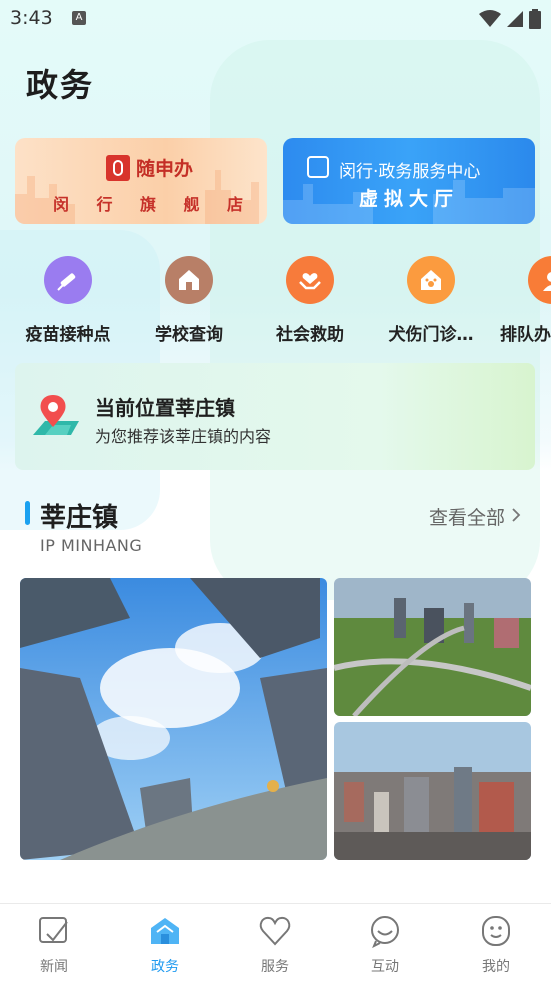 This screenshot has height=982, width=551. I want to click on service-label: 社会救助, so click(310, 335).